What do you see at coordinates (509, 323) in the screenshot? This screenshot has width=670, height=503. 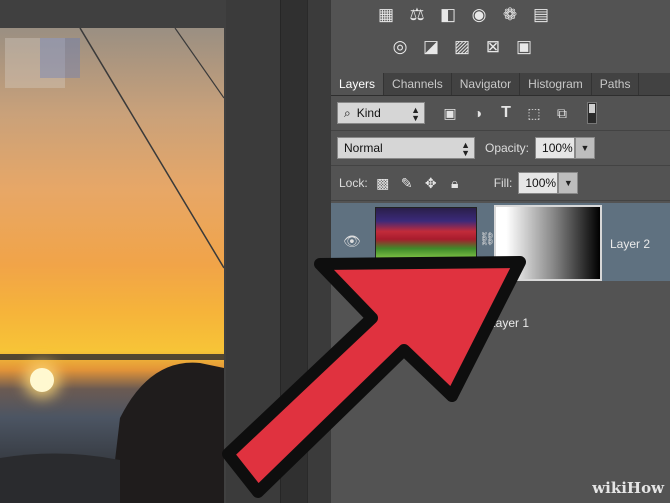 I see `layer-1-name: Layer 1` at bounding box center [509, 323].